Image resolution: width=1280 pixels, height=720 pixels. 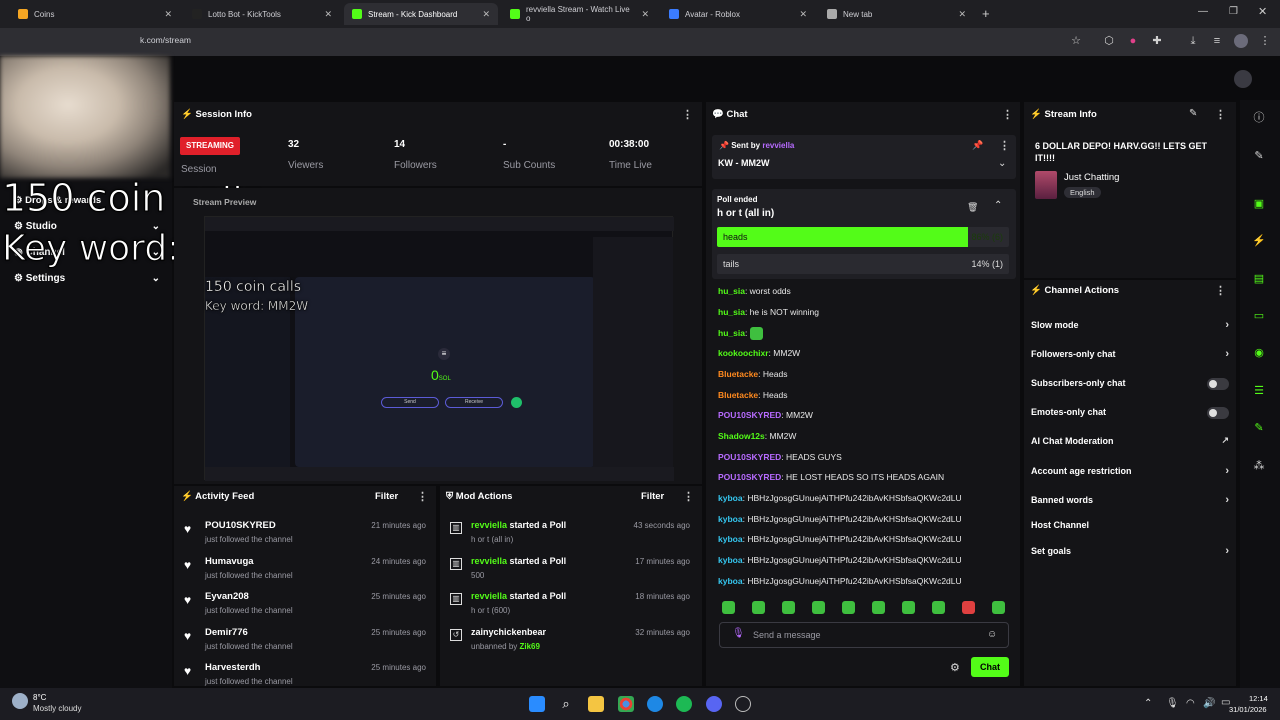 What do you see at coordinates (1243, 79) in the screenshot?
I see `user-avatar` at bounding box center [1243, 79].